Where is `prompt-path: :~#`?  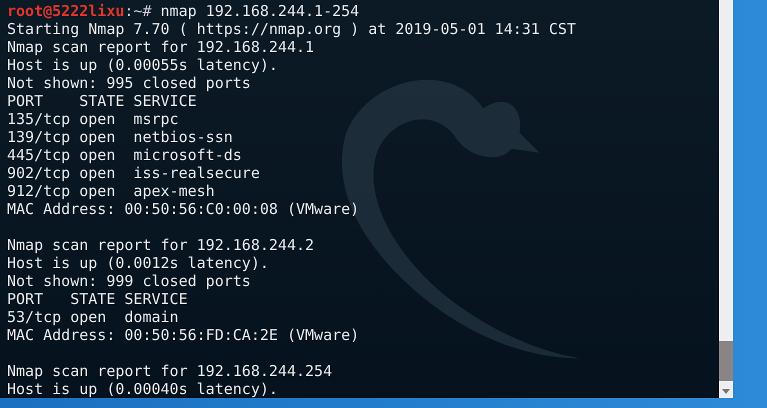
prompt-path: :~# is located at coordinates (138, 11).